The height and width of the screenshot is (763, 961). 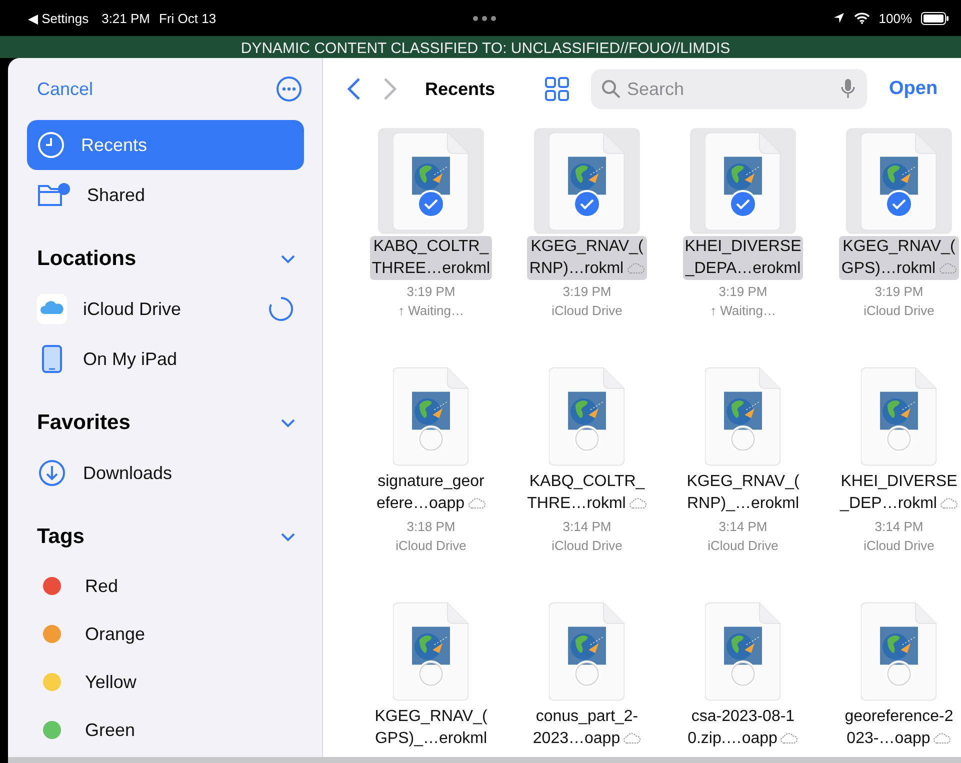 I want to click on file-name: KHEI_DIVERSE _DEPA…erokml, so click(x=743, y=258).